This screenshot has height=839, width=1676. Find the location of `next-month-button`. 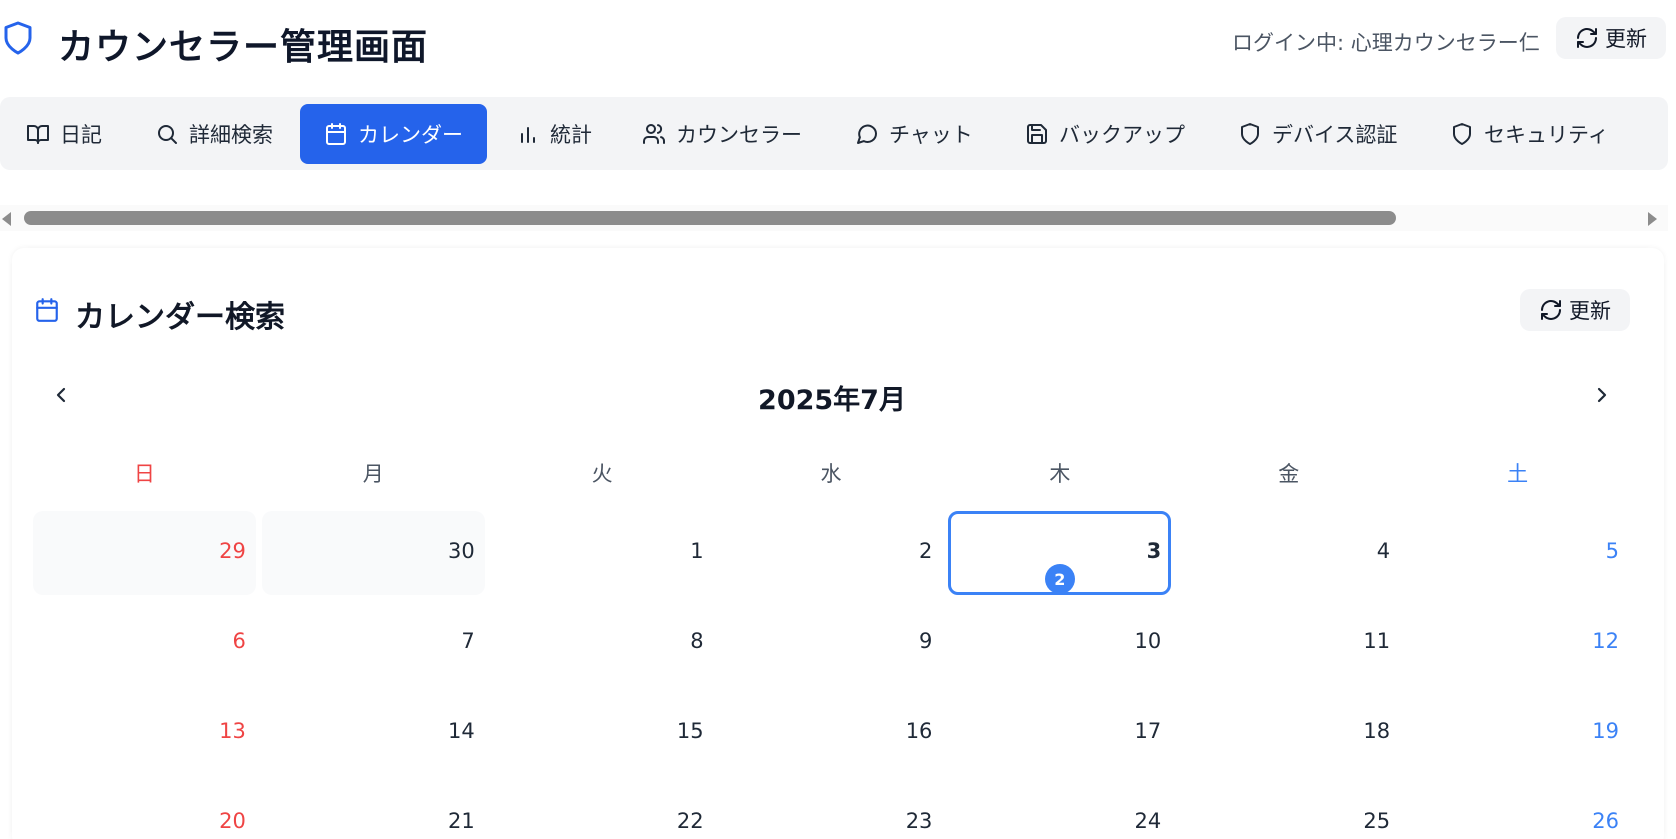

next-month-button is located at coordinates (1602, 395).